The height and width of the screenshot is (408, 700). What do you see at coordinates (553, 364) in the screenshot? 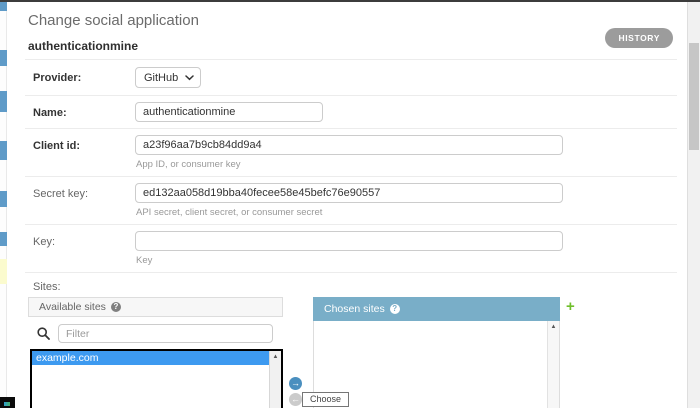
I see `chosen-list-scrollbar: ▲` at bounding box center [553, 364].